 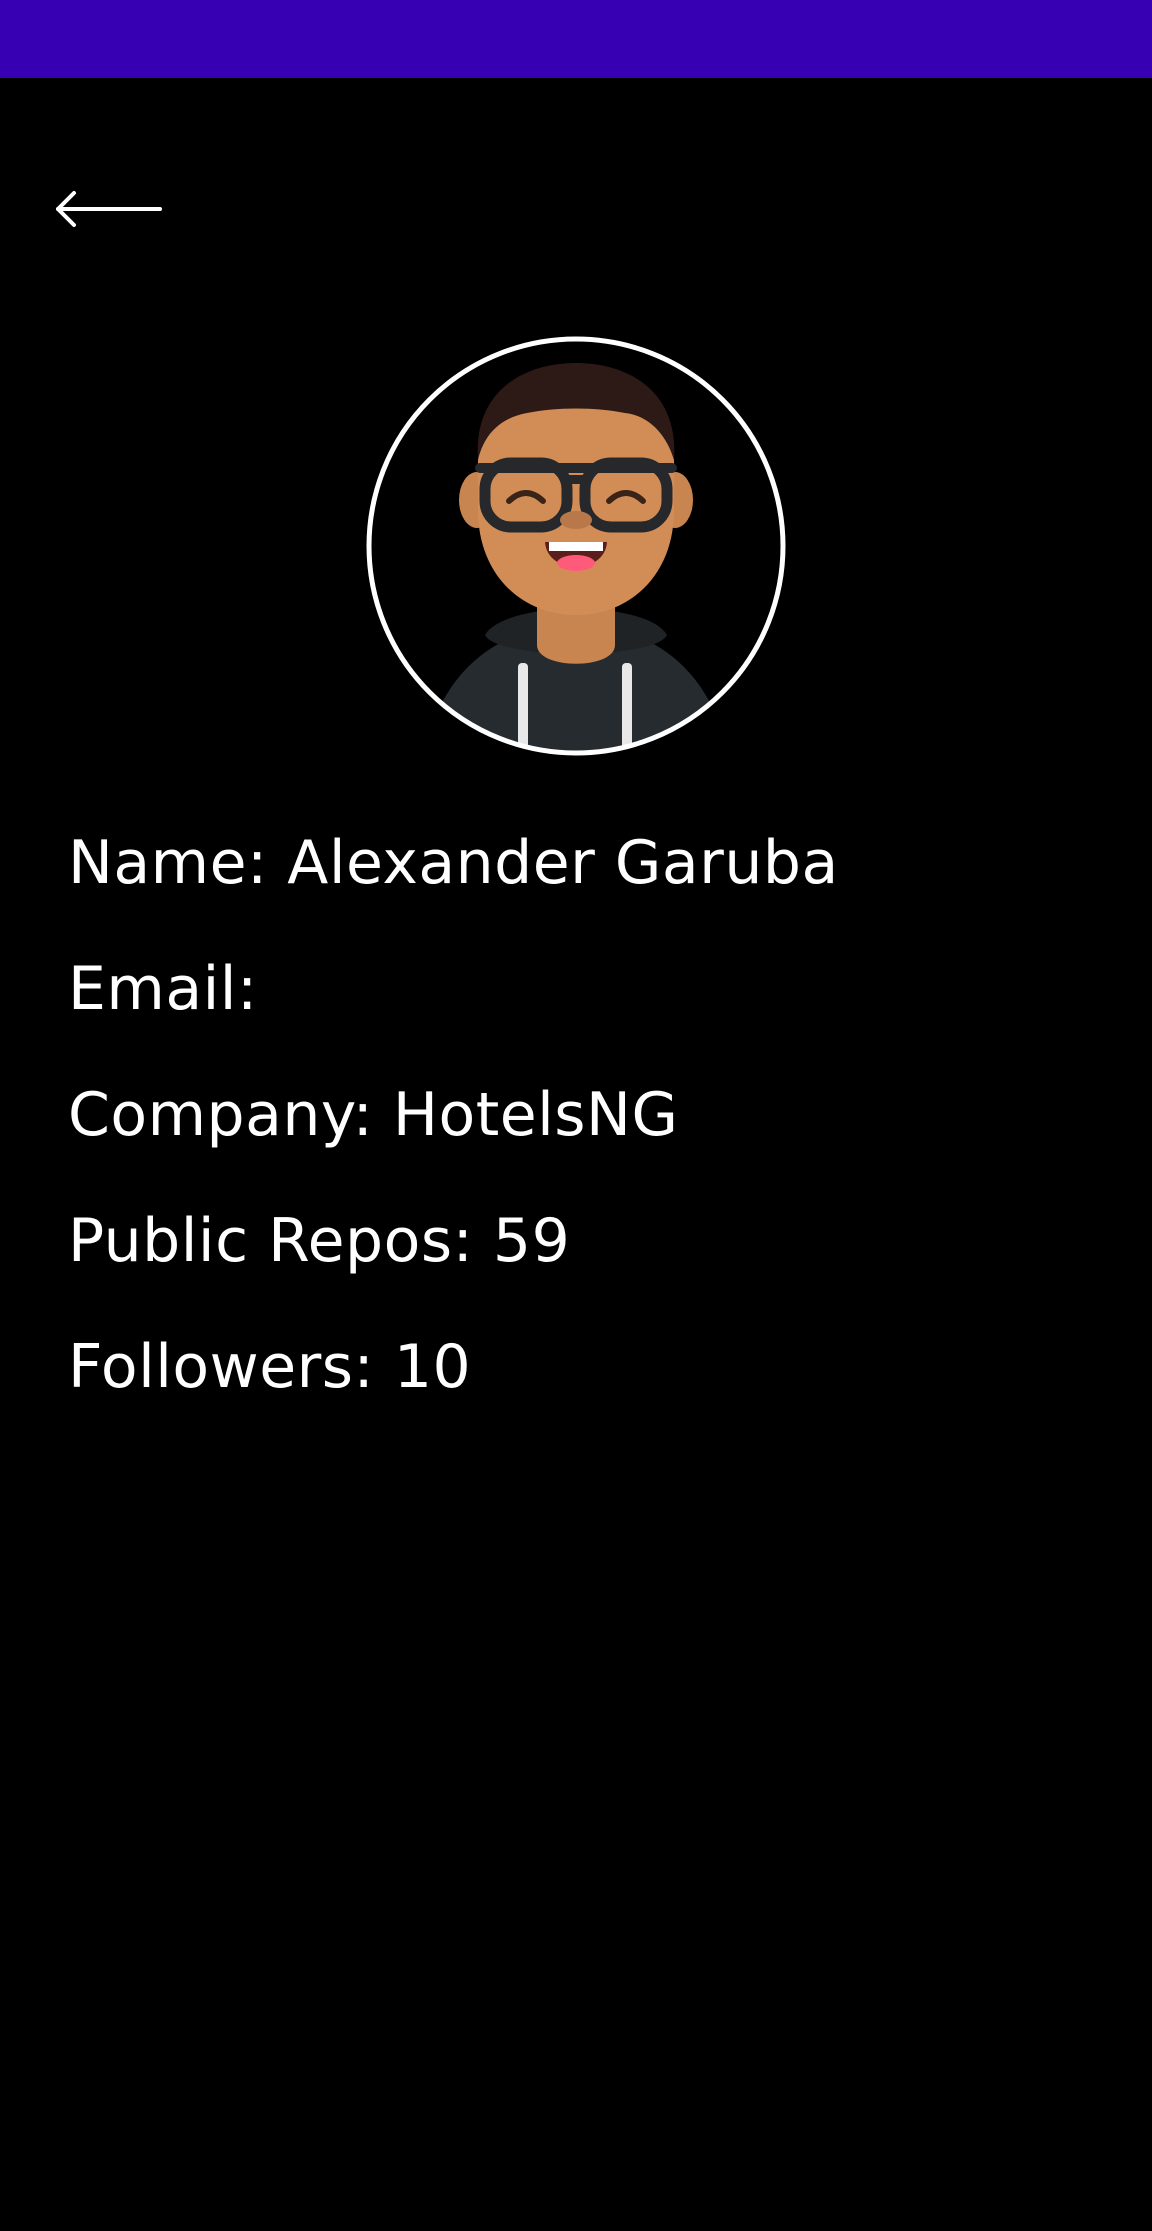 What do you see at coordinates (270, 1367) in the screenshot?
I see `followers-text: Followers: 10` at bounding box center [270, 1367].